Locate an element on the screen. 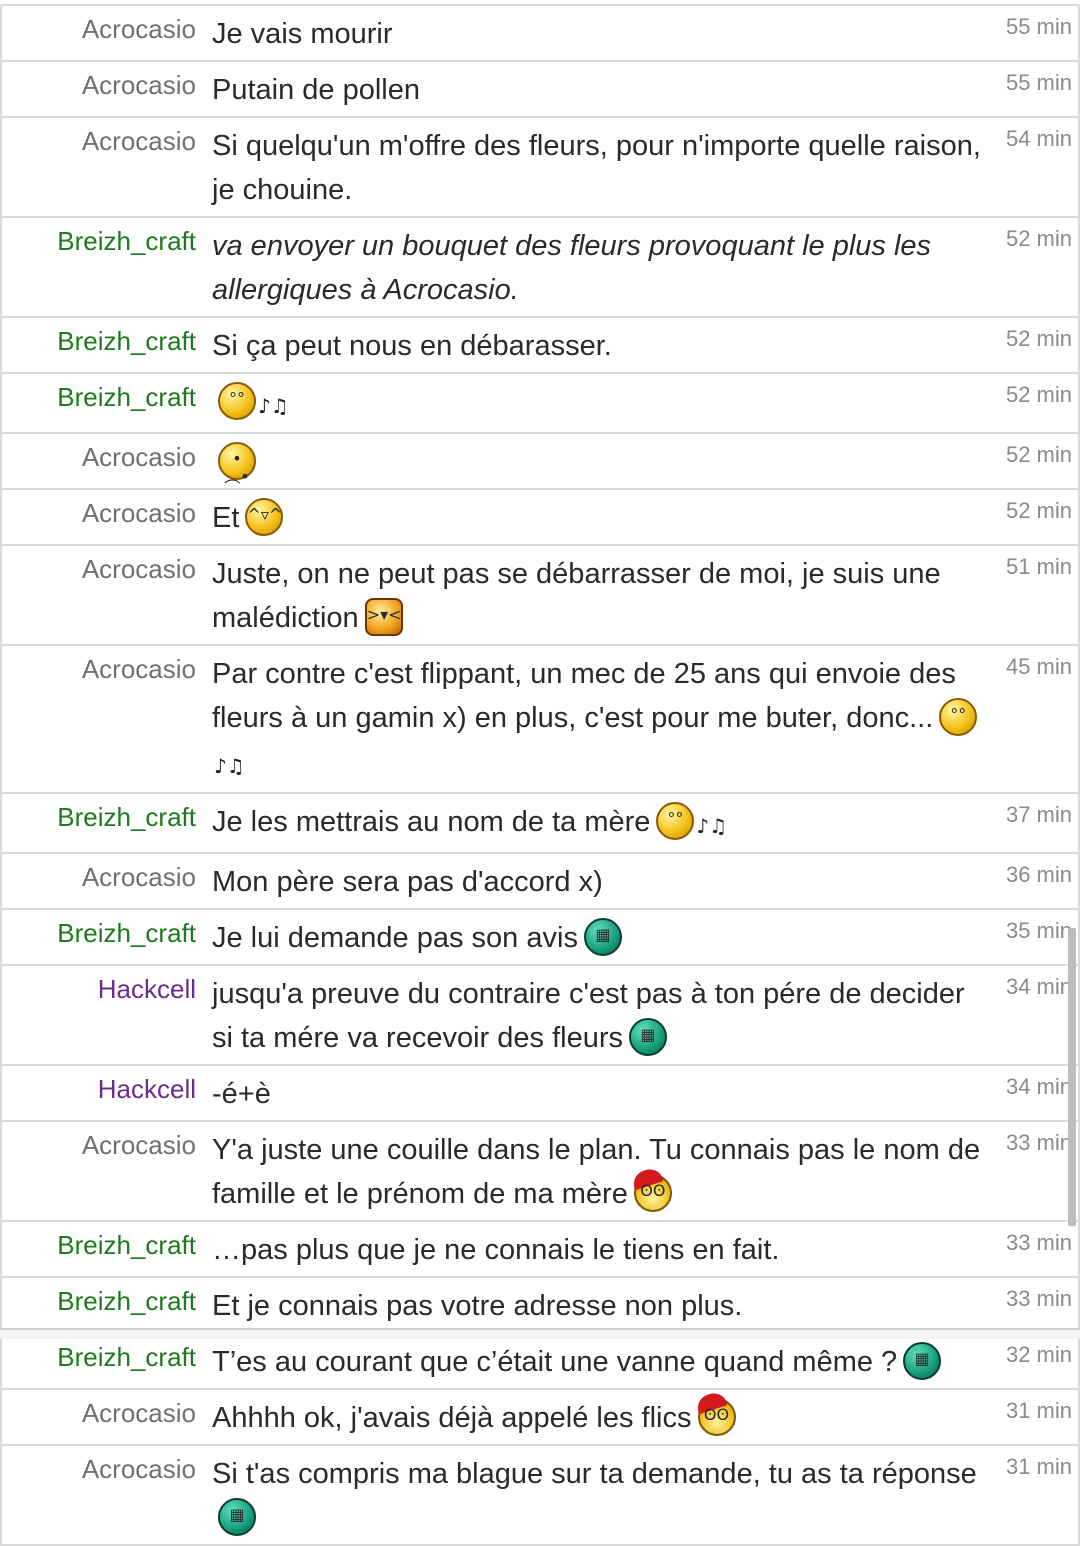 Image resolution: width=1080 pixels, height=1546 pixels. message-timestamp: 32 min is located at coordinates (1038, 1354).